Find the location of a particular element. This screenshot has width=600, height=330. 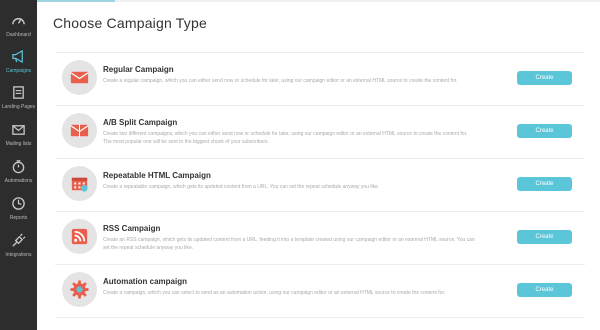

mailing-list-icon is located at coordinates (18, 130).